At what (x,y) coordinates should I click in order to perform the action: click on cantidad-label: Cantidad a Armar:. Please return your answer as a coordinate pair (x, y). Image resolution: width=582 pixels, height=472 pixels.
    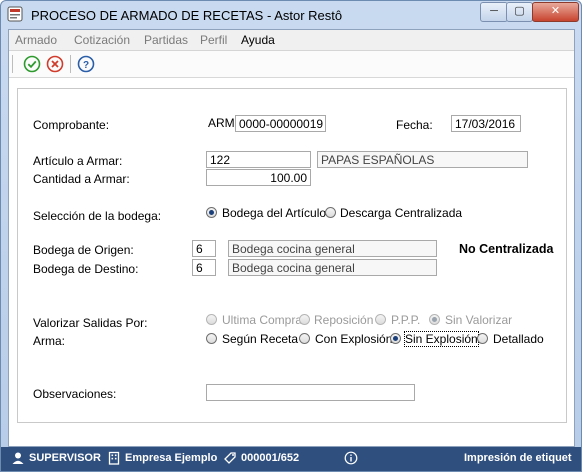
    Looking at the image, I should click on (81, 179).